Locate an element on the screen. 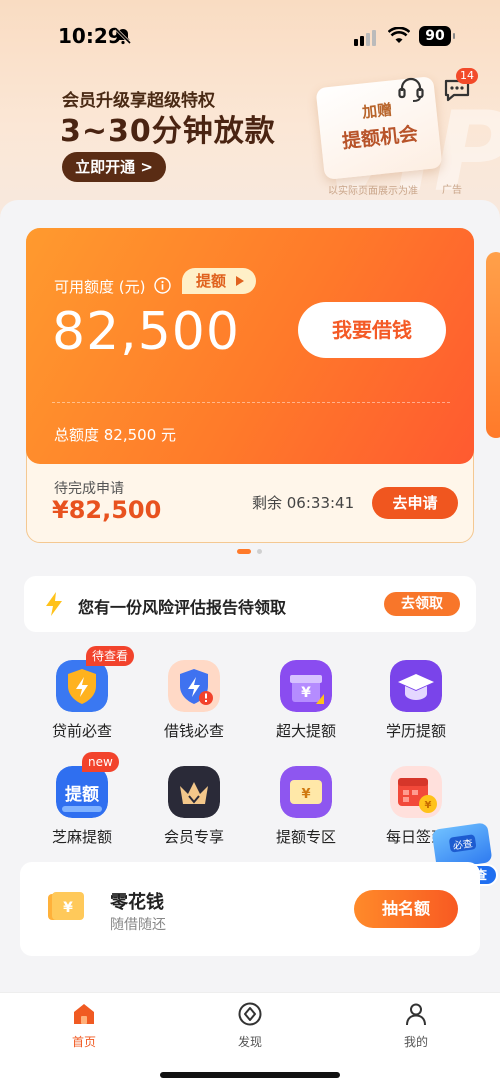 Image resolution: width=500 pixels, height=1087 pixels. yuan-envelope-icon: ¥ is located at coordinates (306, 792).